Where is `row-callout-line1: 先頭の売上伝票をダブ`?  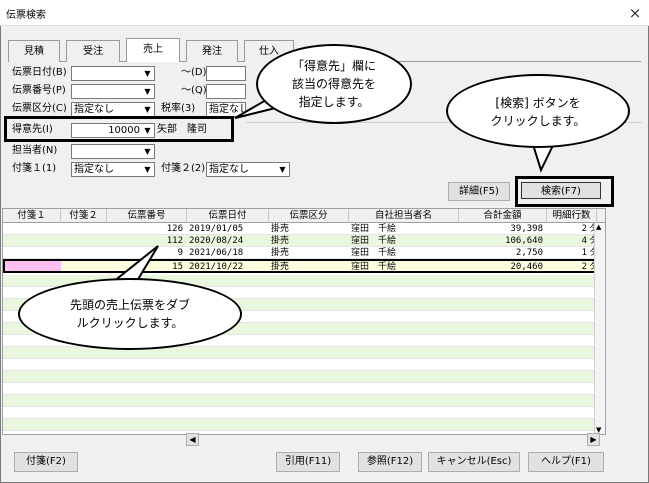 row-callout-line1: 先頭の売上伝票をダブ is located at coordinates (129, 305).